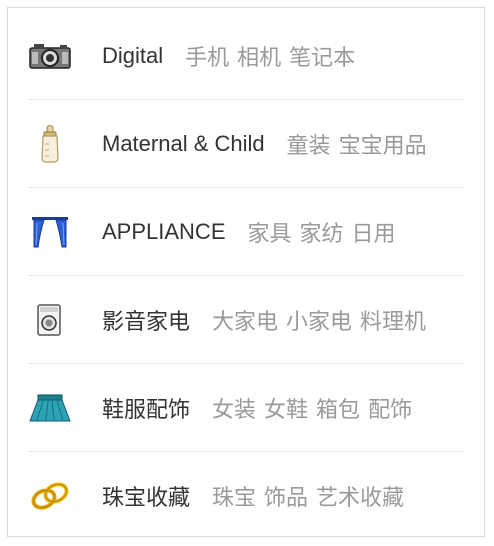 The width and height of the screenshot is (494, 546). I want to click on category-title: APPLIANCE, so click(164, 232).